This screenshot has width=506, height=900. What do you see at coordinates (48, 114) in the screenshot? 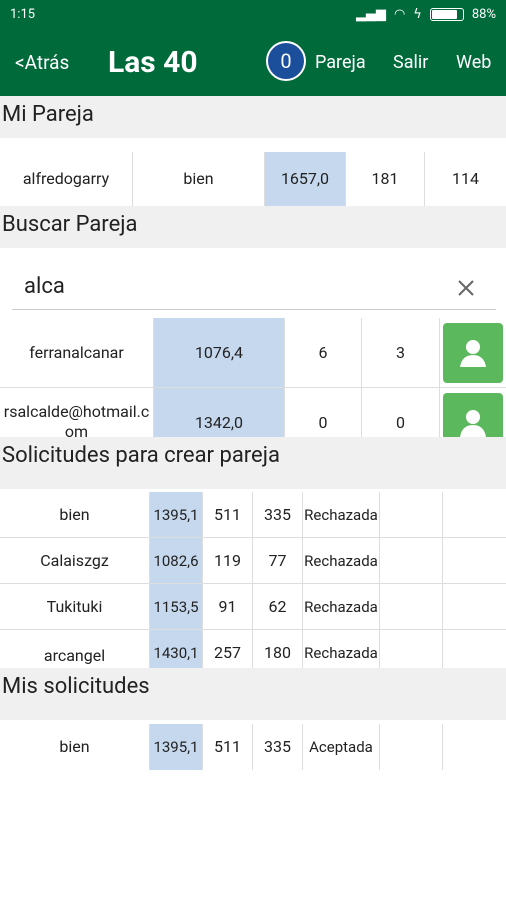
I see `mi-pareja-title: Mi Pareja` at bounding box center [48, 114].